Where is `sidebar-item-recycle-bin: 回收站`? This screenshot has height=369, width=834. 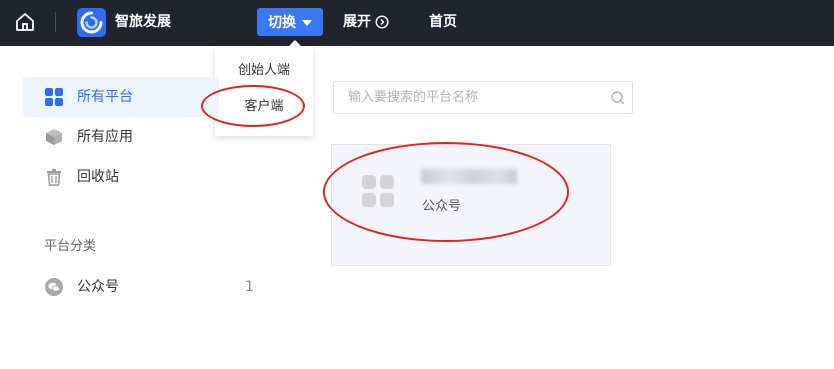
sidebar-item-recycle-bin: 回收站 is located at coordinates (121, 177).